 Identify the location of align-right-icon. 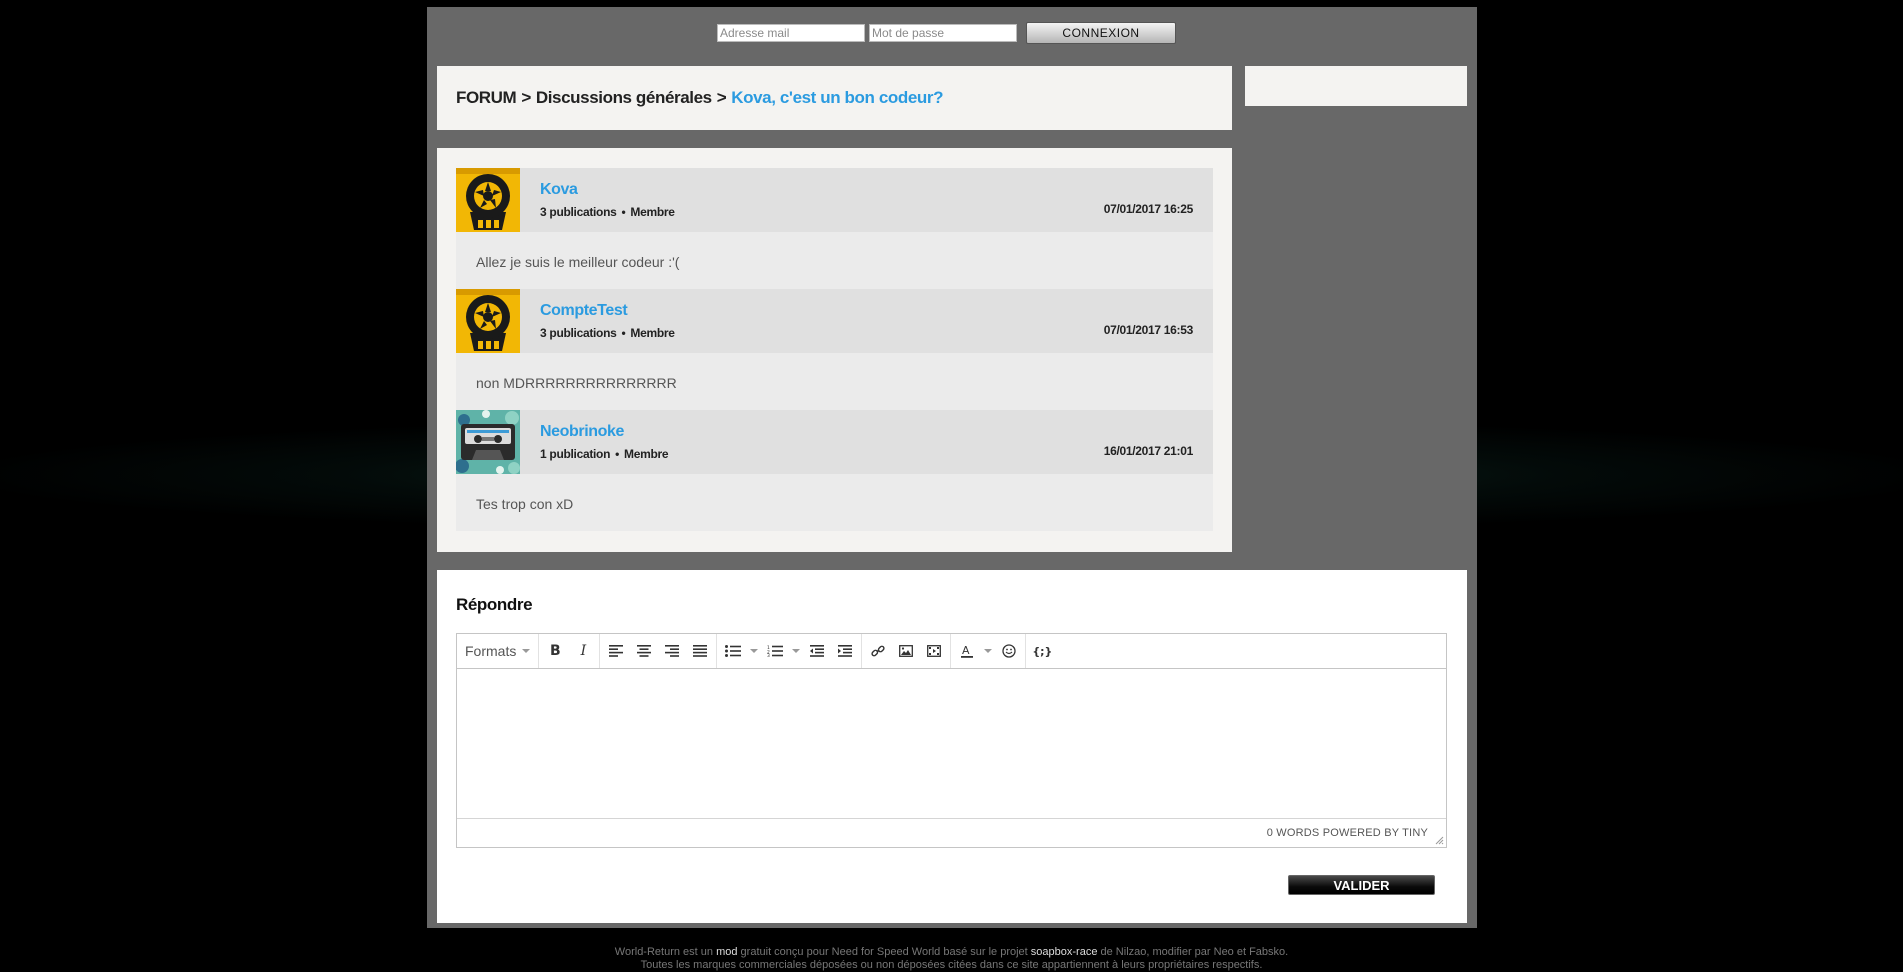
(672, 651).